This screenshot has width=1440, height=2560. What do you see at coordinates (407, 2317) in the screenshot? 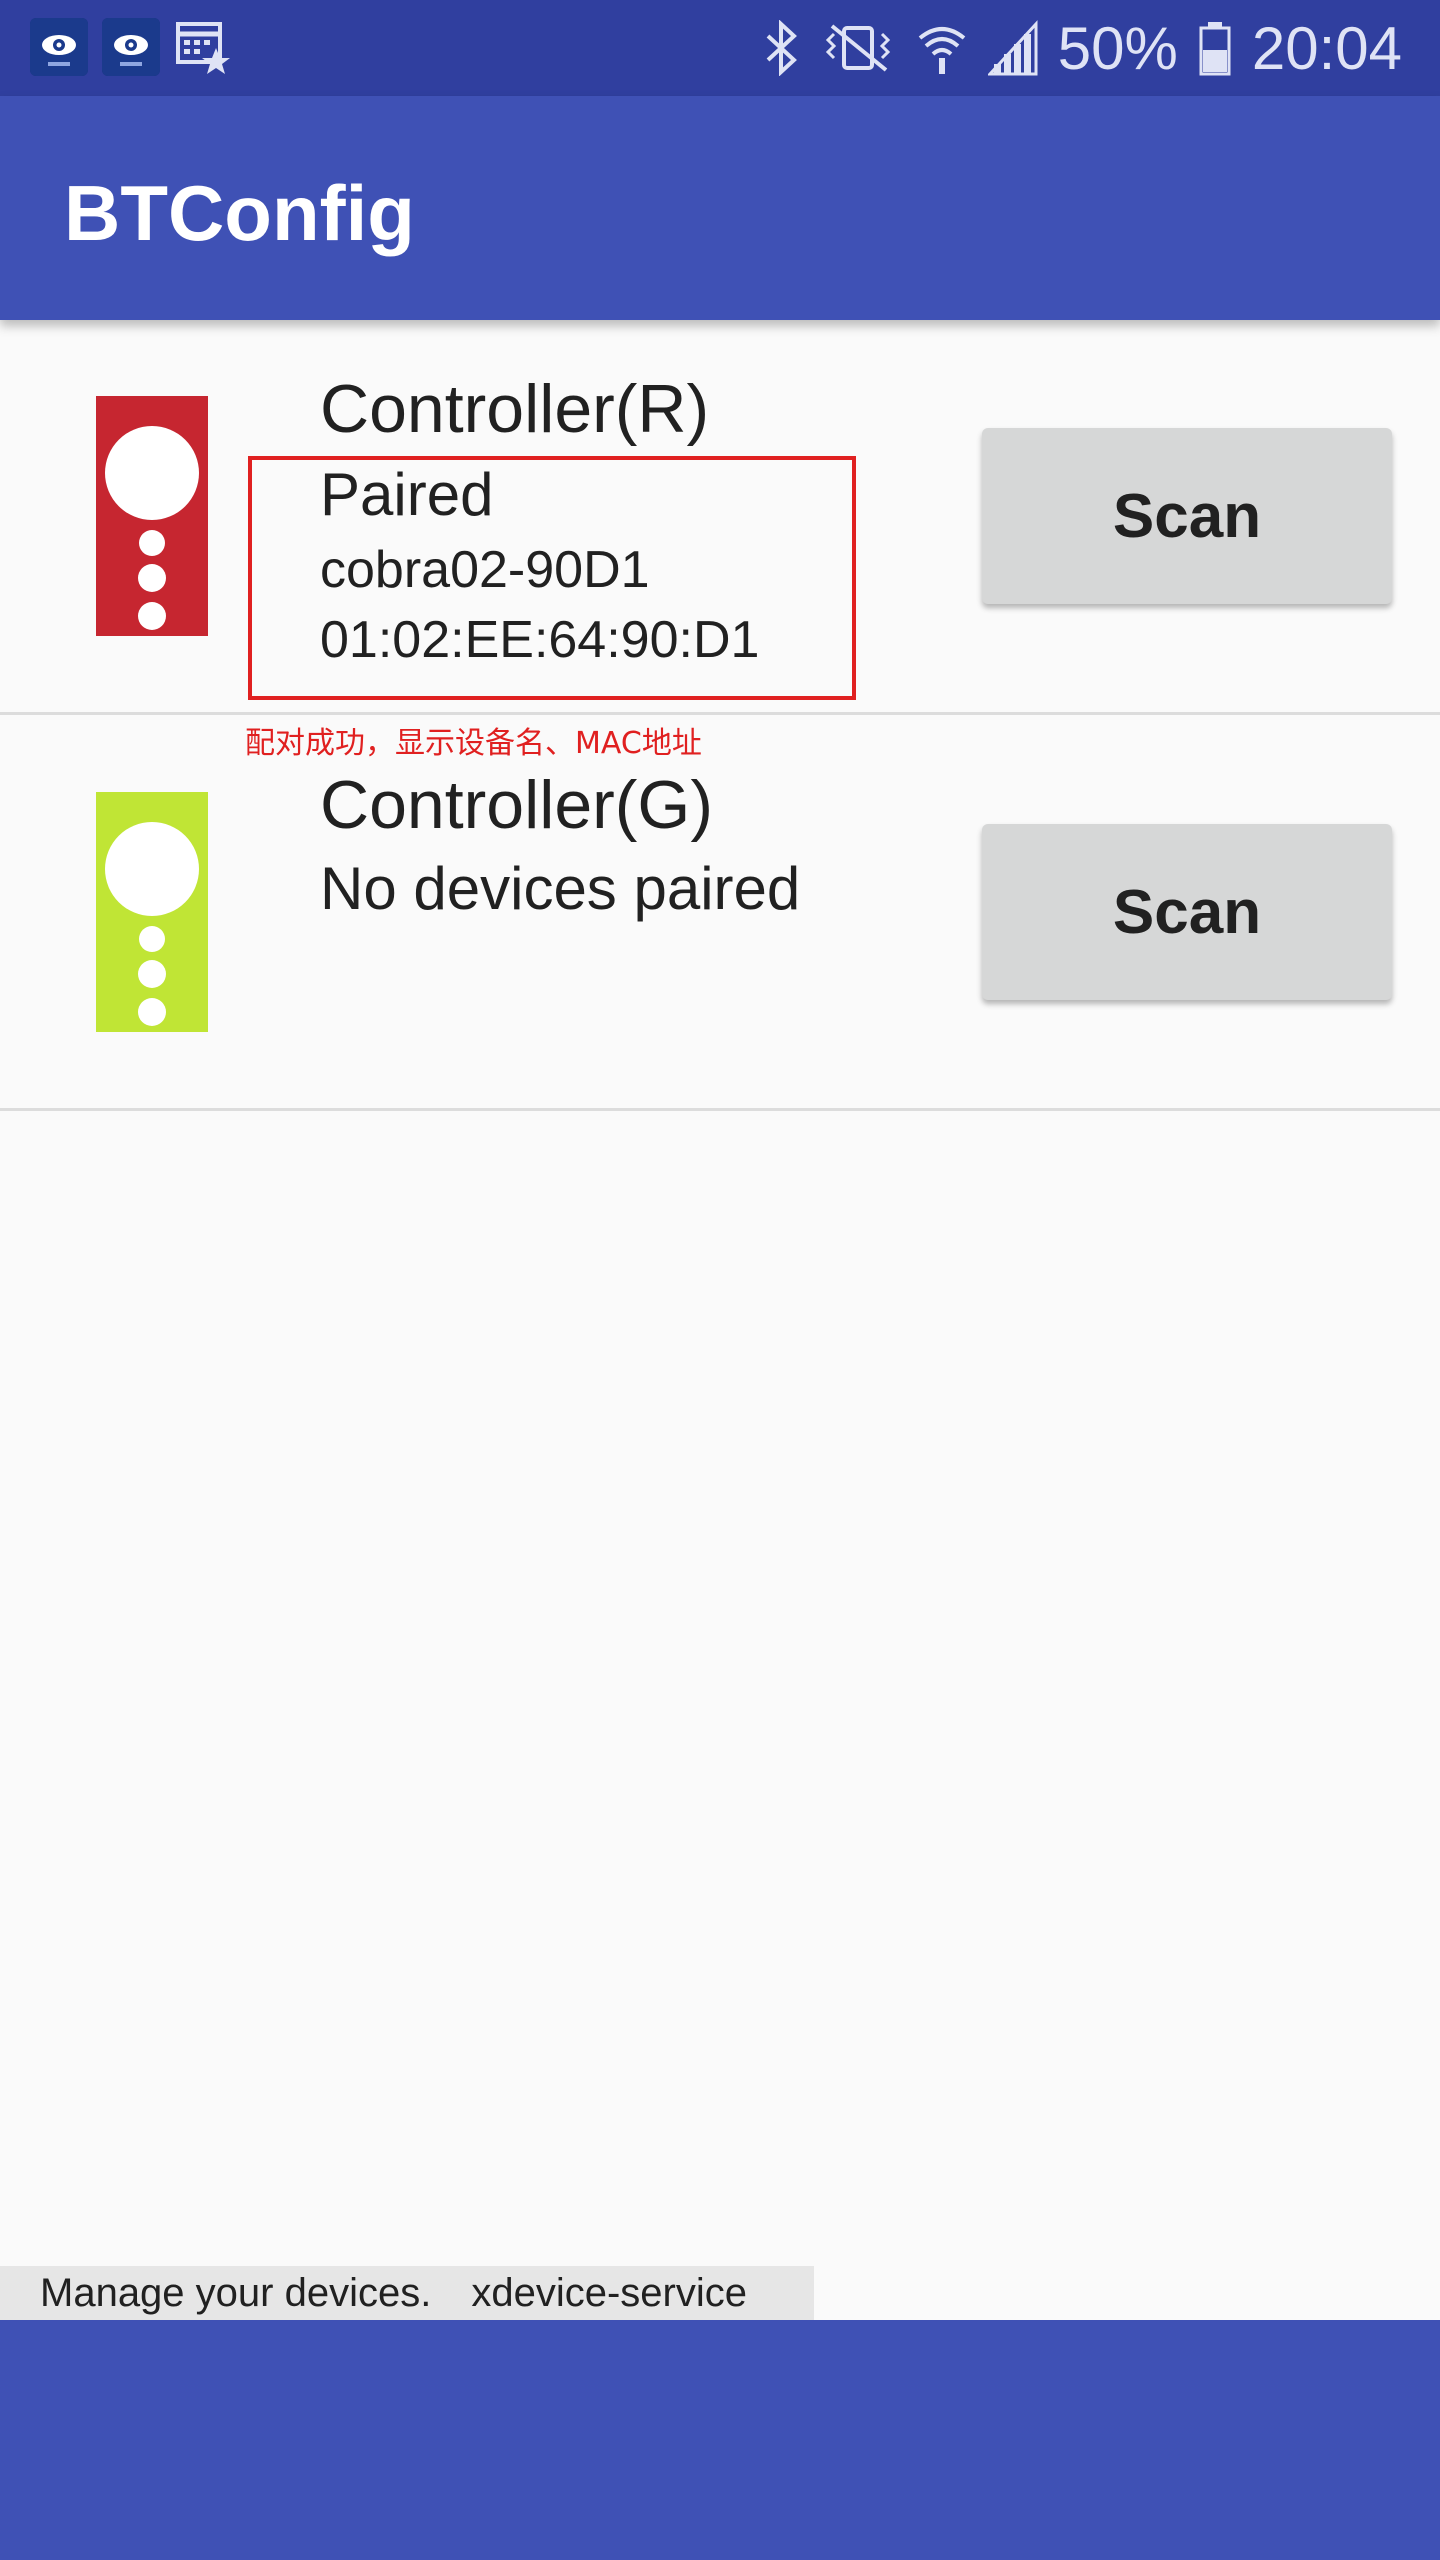
I see `footer-info: Manage your devices.xdevice-service 1` at bounding box center [407, 2317].